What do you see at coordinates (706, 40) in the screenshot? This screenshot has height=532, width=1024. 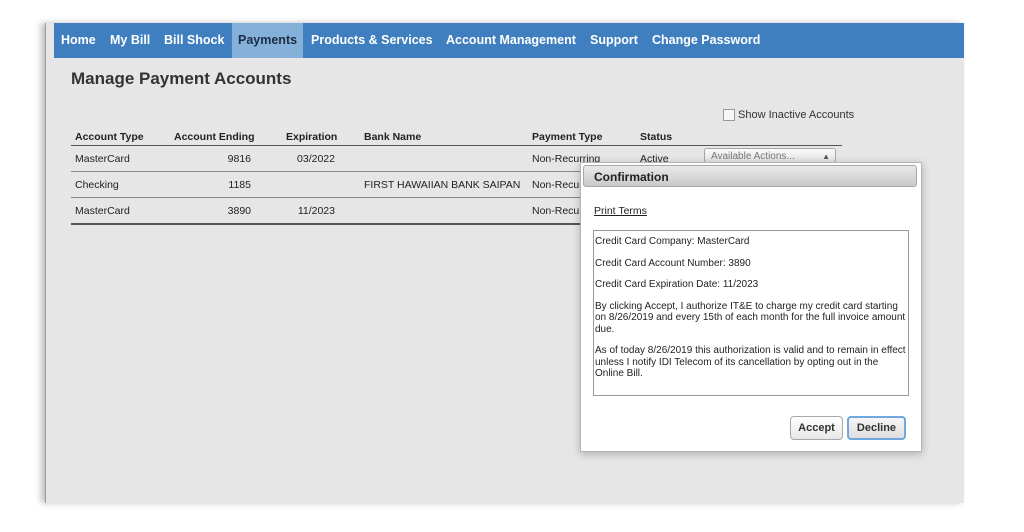 I see `nav-change-password: Change Password` at bounding box center [706, 40].